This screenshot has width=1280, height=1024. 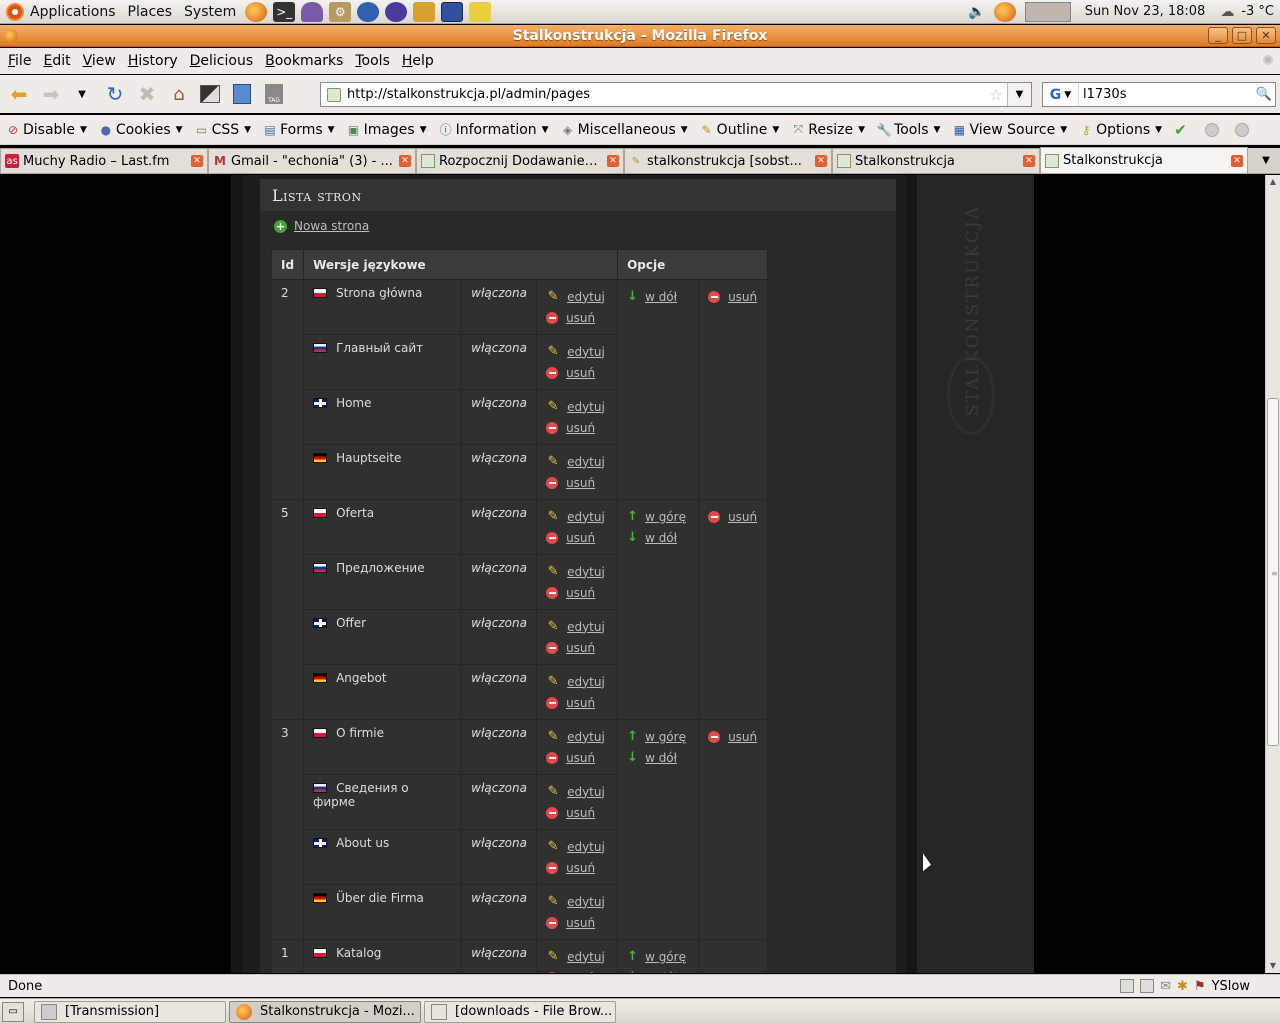 I want to click on wd-miscellaneous-menu: ◈ Miscellaneous ▼, so click(x=624, y=130).